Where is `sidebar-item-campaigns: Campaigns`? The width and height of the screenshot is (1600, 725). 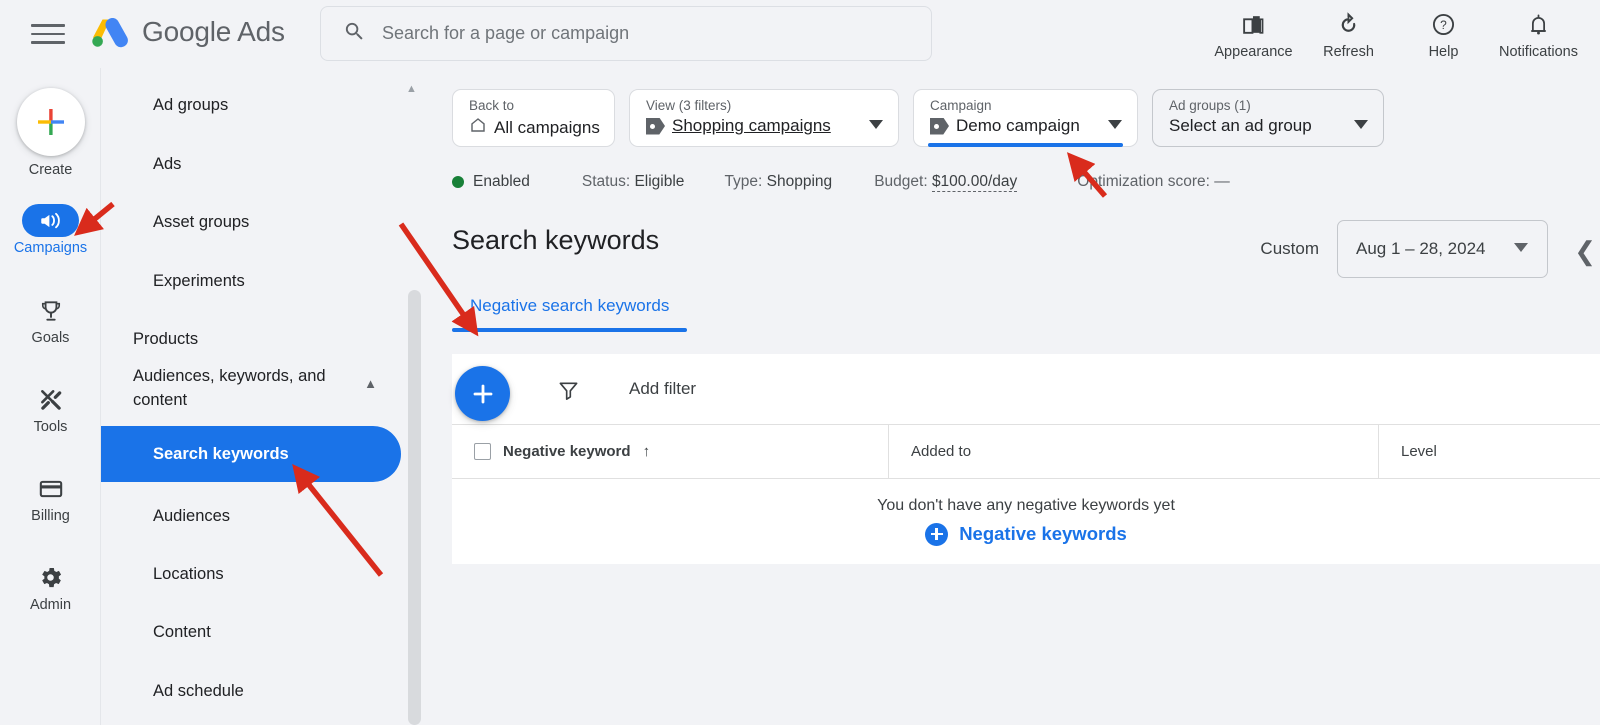
sidebar-item-campaigns: Campaigns is located at coordinates (50, 230).